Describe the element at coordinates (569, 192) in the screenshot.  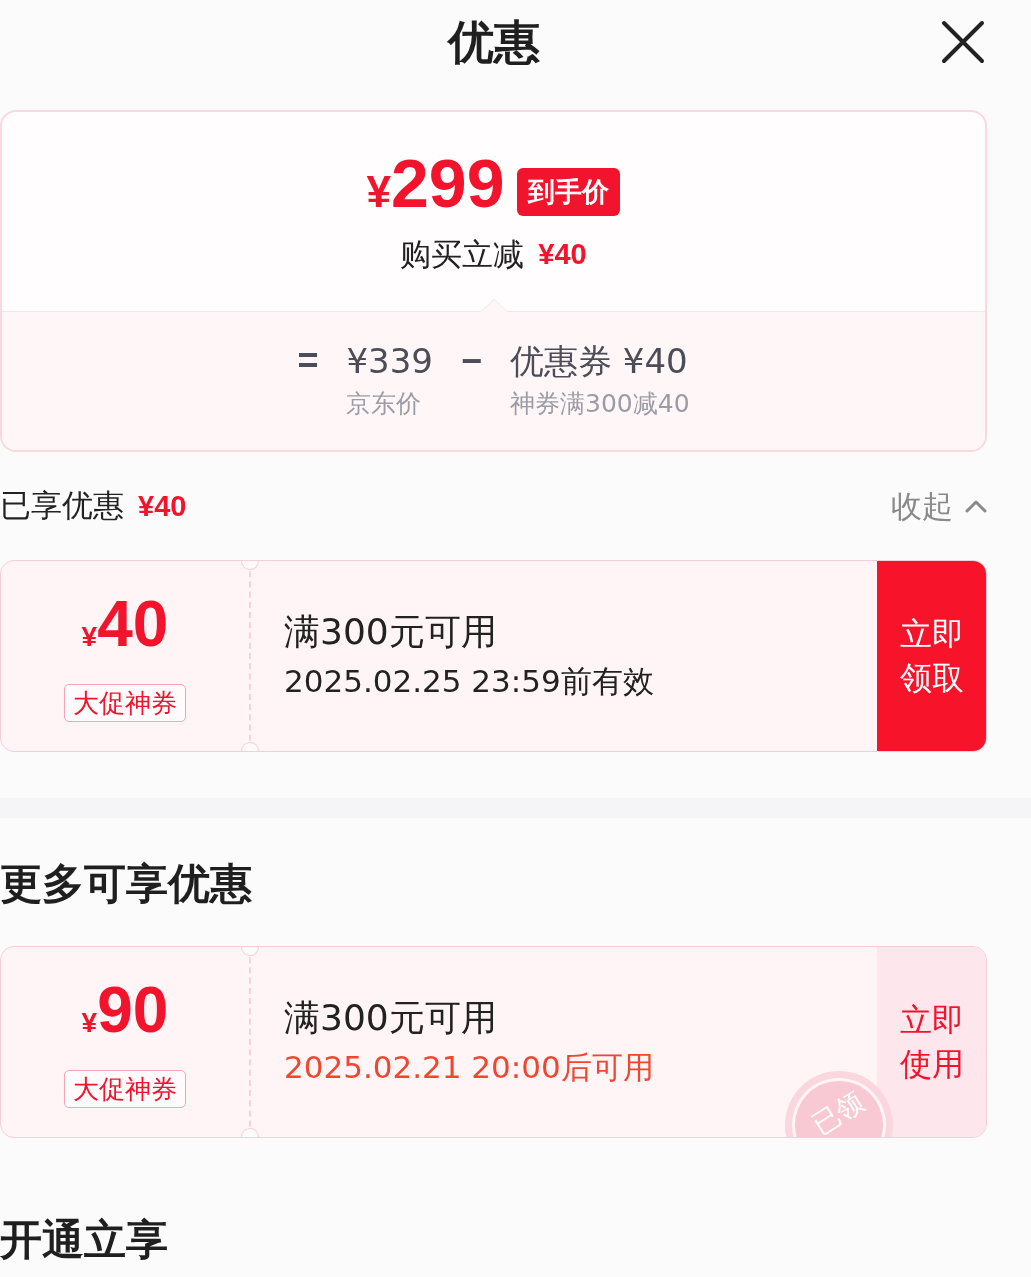
I see `final-price-badge: 到手价` at that location.